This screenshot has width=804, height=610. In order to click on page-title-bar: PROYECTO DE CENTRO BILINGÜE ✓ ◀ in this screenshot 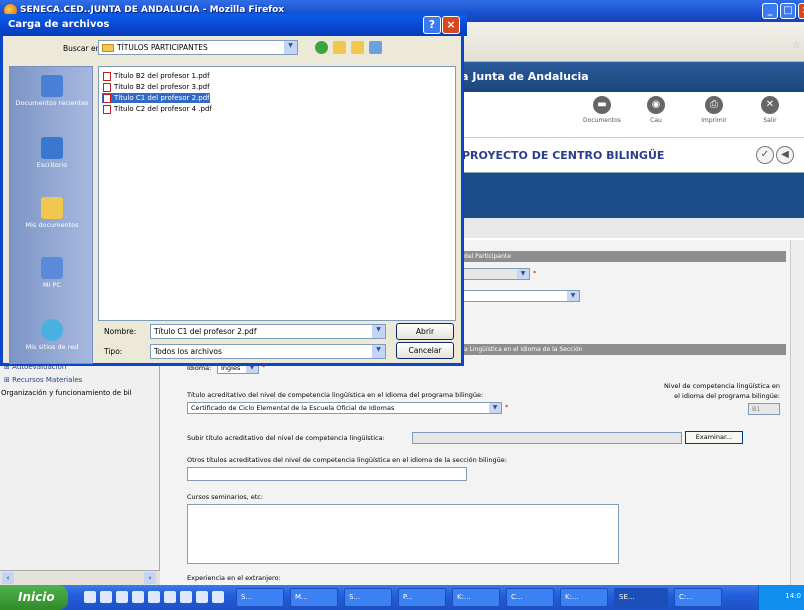, I will do `click(622, 155)`.